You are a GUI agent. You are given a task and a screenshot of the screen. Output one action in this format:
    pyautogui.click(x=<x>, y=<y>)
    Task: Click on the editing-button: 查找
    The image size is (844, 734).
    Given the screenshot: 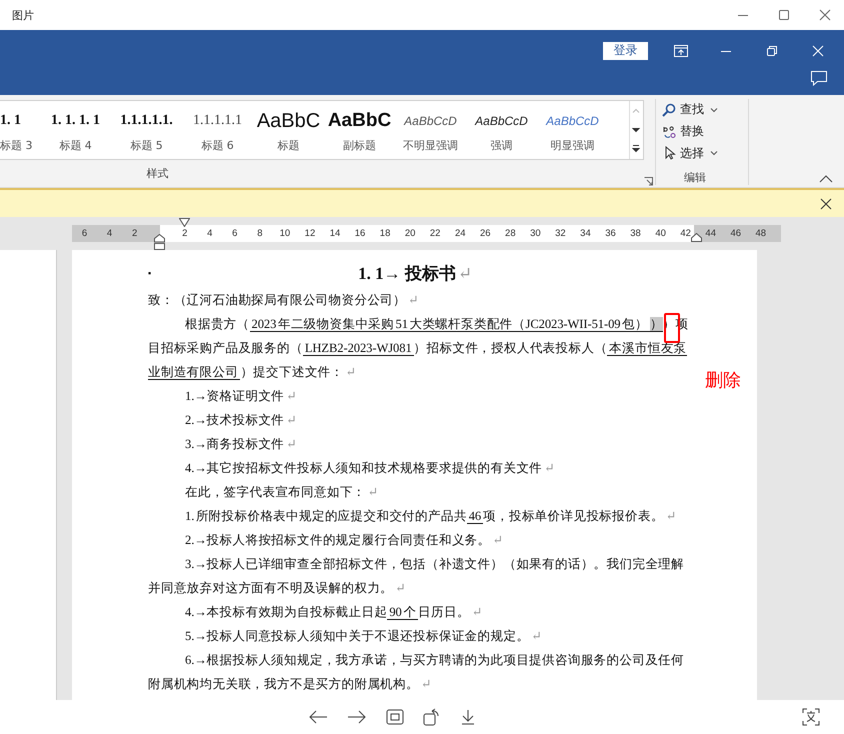 What is the action you would take?
    pyautogui.click(x=690, y=110)
    